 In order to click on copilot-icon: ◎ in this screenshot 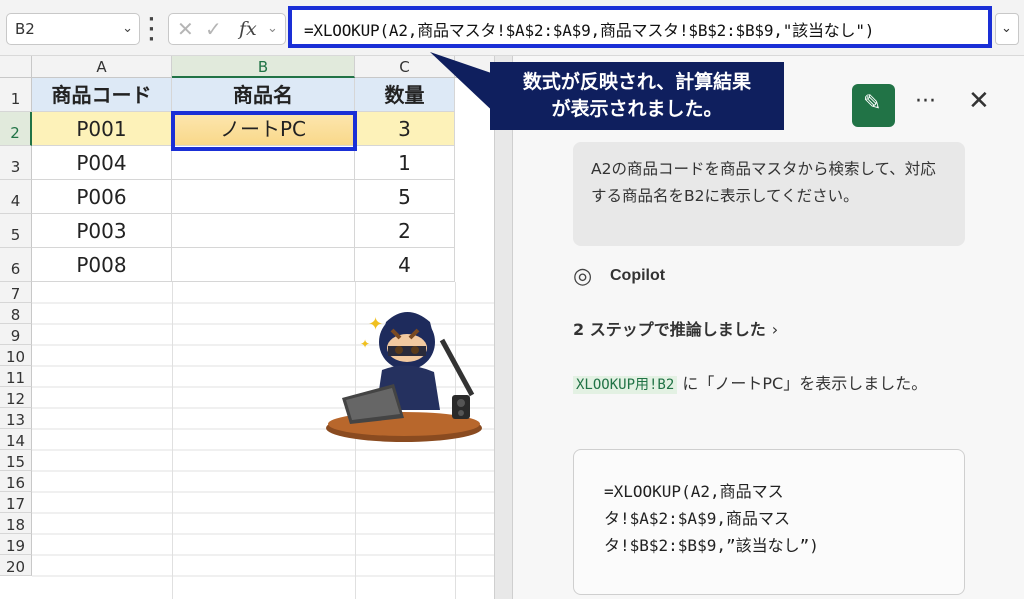, I will do `click(583, 276)`.